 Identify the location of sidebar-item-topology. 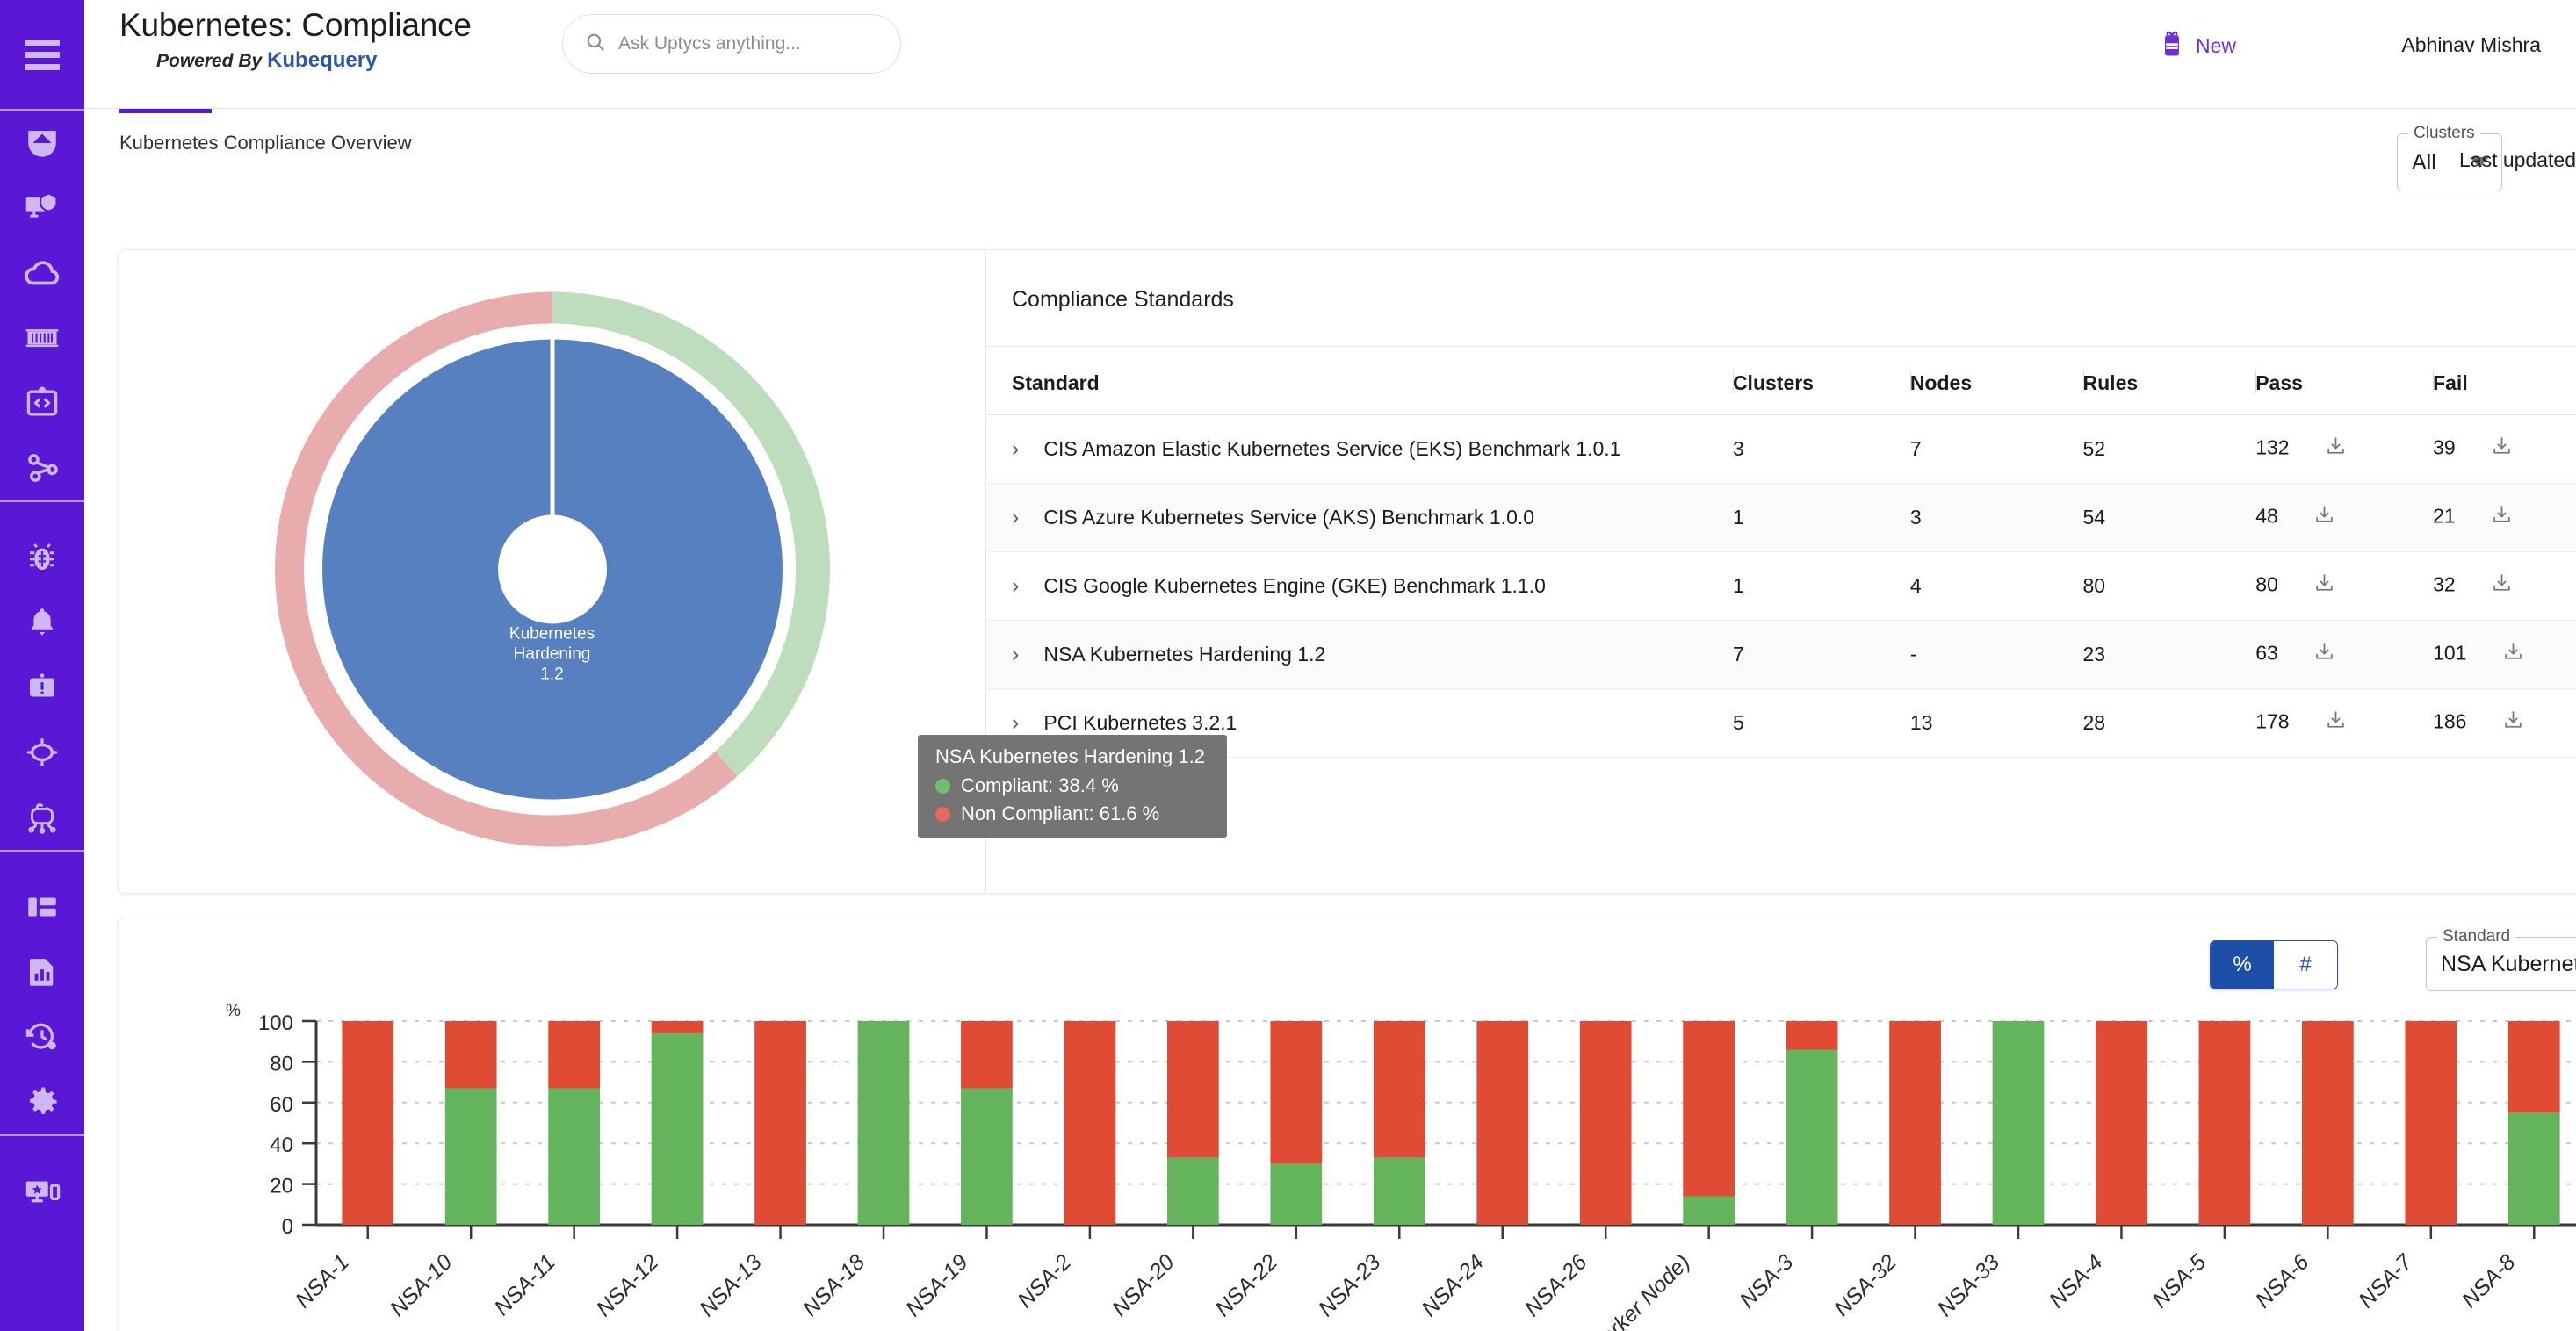
(42, 468).